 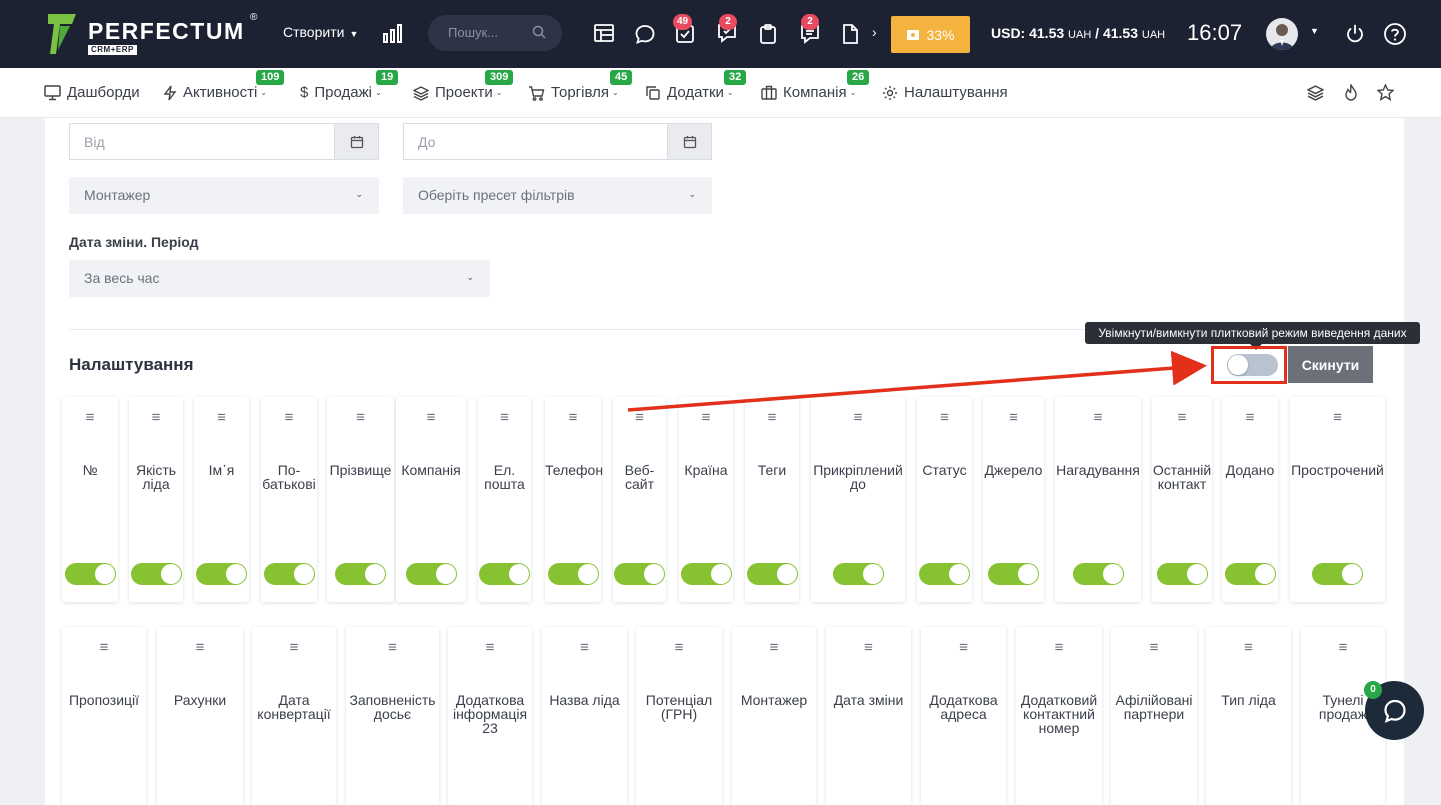 I want to click on column-card: ≡ Дата конвертації, so click(x=294, y=716).